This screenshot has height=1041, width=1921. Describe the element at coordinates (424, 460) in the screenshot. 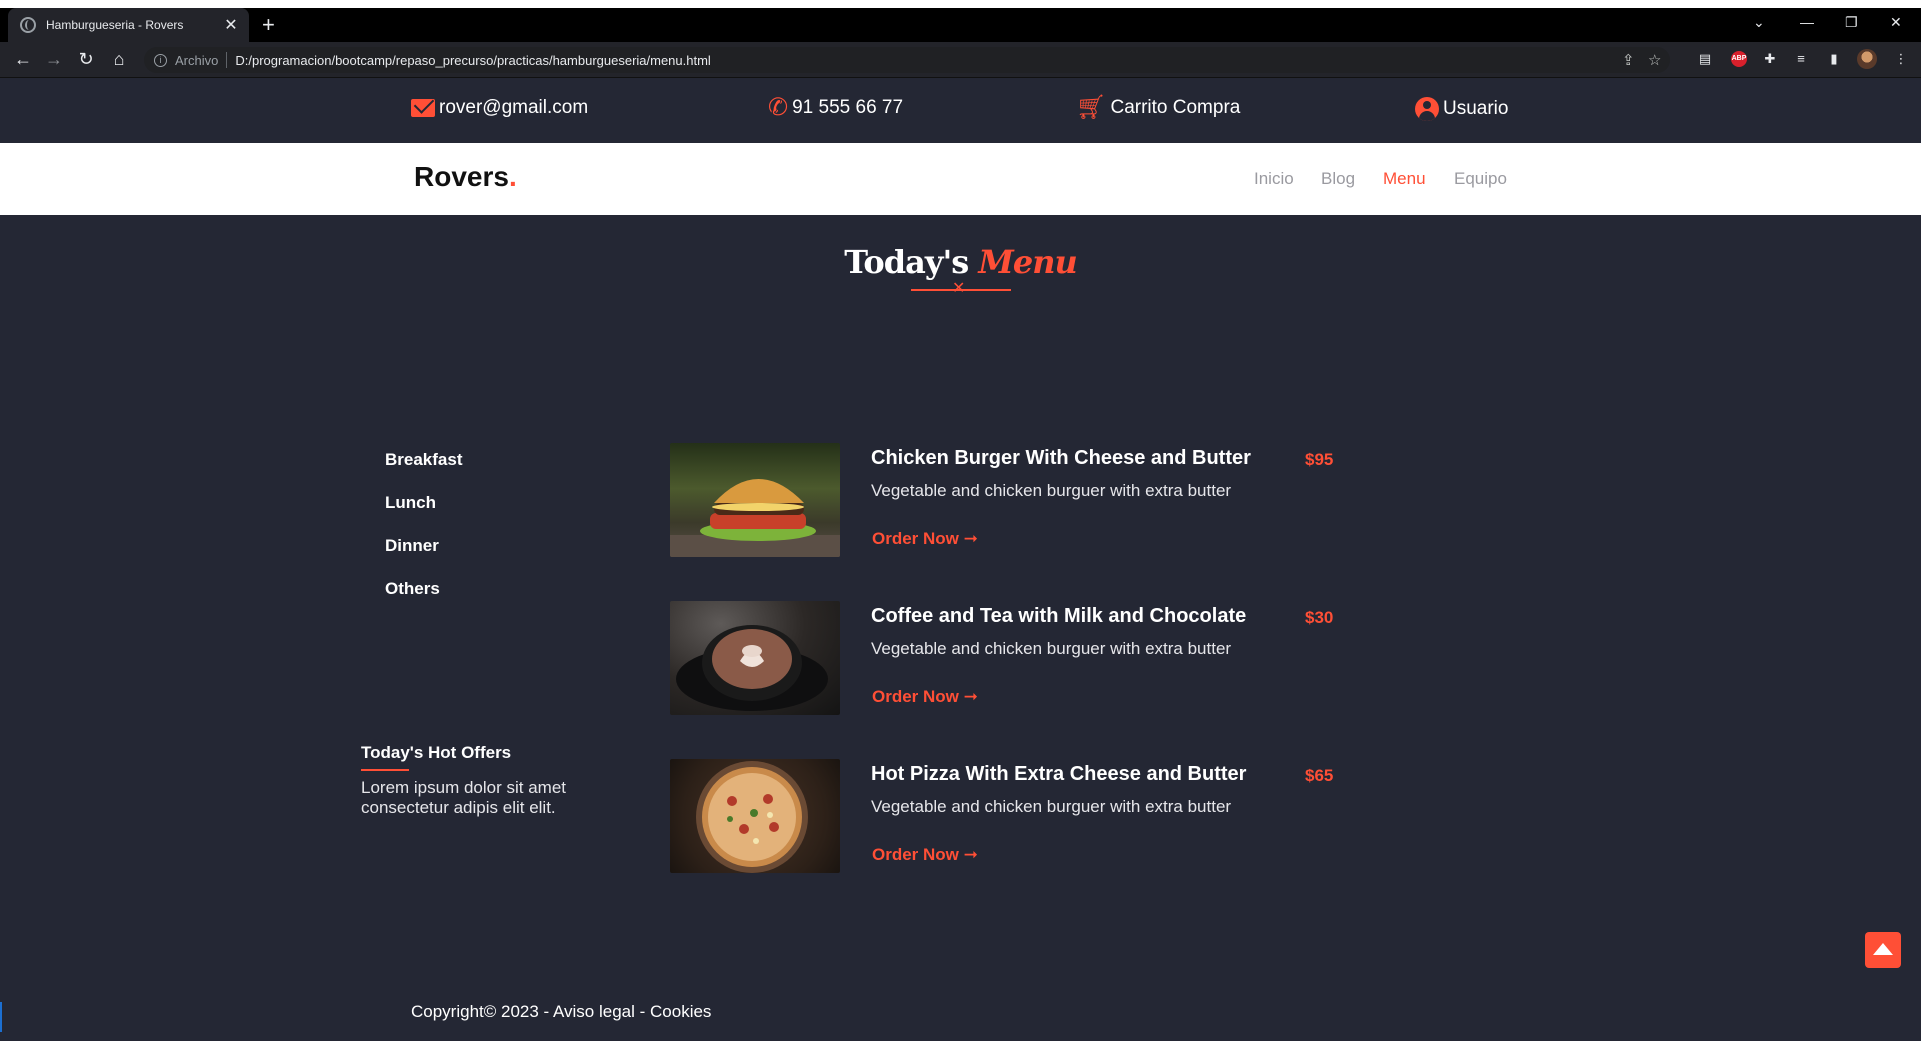

I see `category-breakfast: Breakfast` at that location.